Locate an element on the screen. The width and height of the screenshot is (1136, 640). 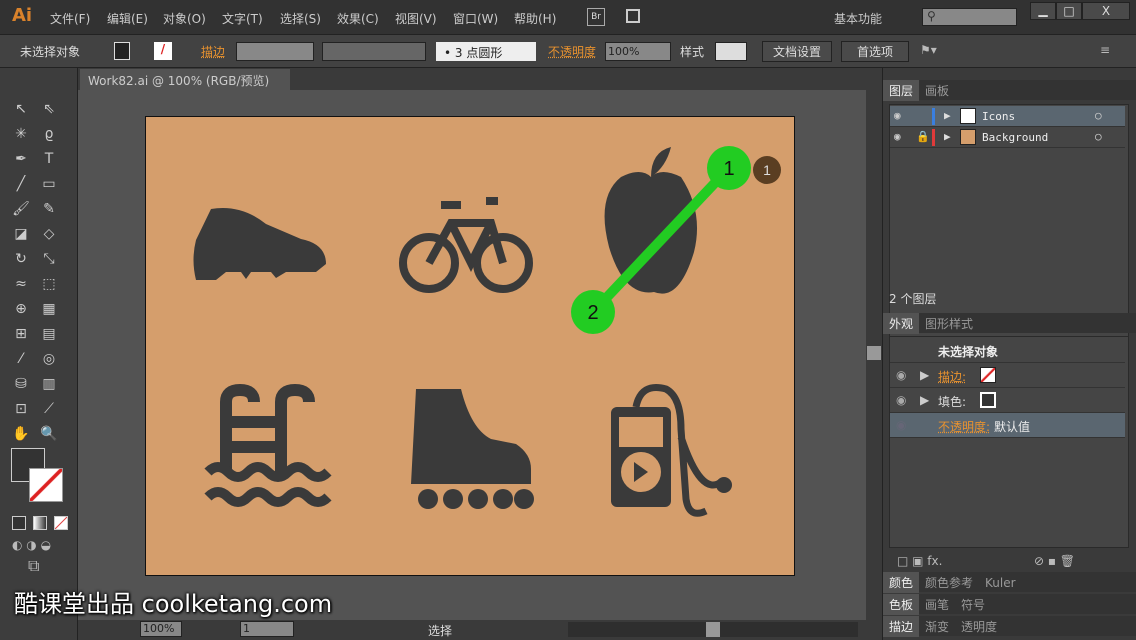
zoom-field: 100% is located at coordinates (161, 629).